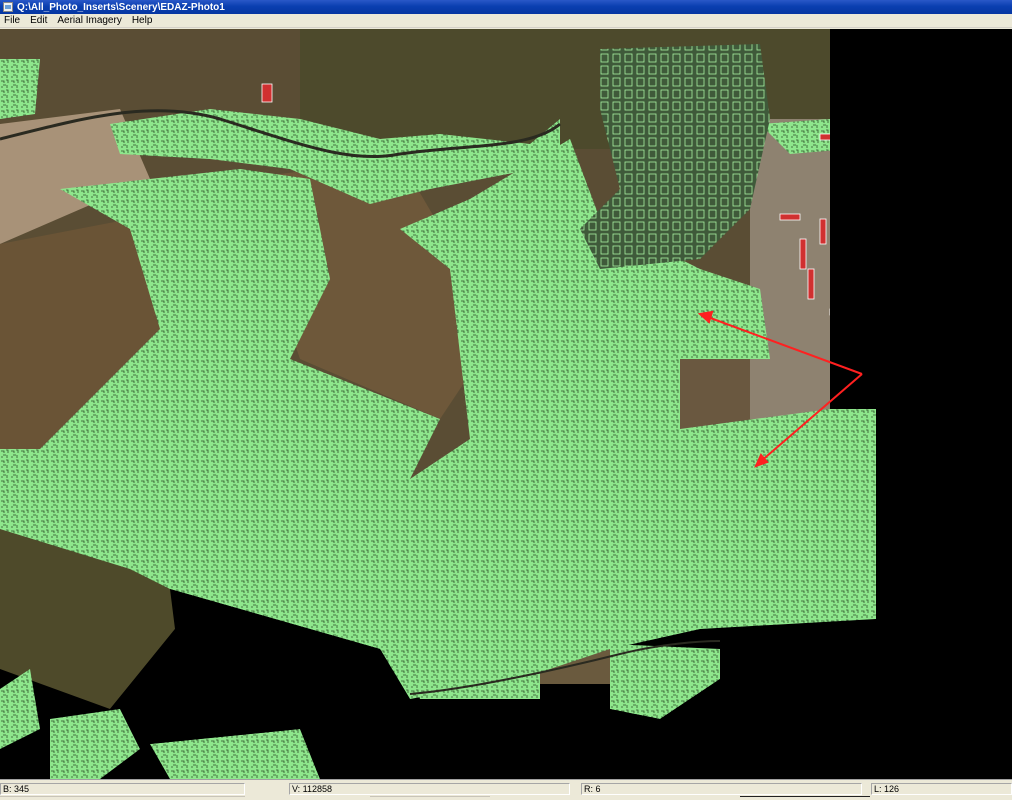 This screenshot has height=800, width=1012. What do you see at coordinates (941, 789) in the screenshot?
I see `status-l: L: 126` at bounding box center [941, 789].